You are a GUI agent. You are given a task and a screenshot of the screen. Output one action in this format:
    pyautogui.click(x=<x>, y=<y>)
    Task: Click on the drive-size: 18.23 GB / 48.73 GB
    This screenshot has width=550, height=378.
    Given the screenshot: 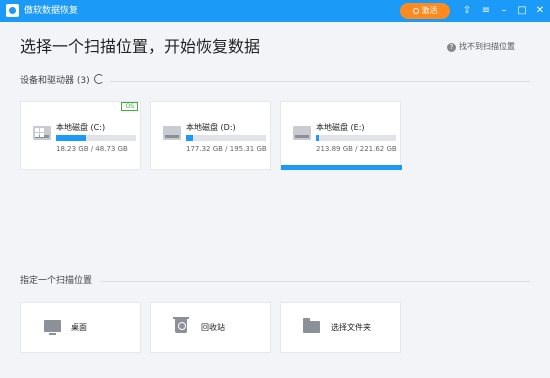 What is the action you would take?
    pyautogui.click(x=92, y=149)
    